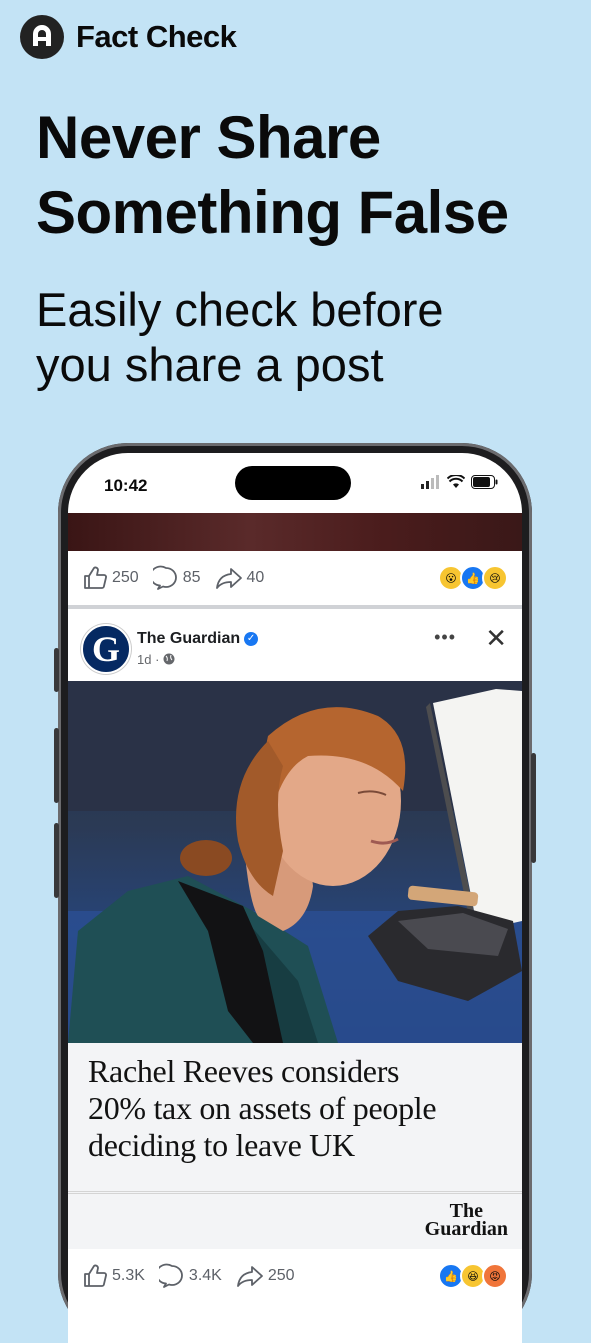  What do you see at coordinates (56, 670) in the screenshot?
I see `action-button` at bounding box center [56, 670].